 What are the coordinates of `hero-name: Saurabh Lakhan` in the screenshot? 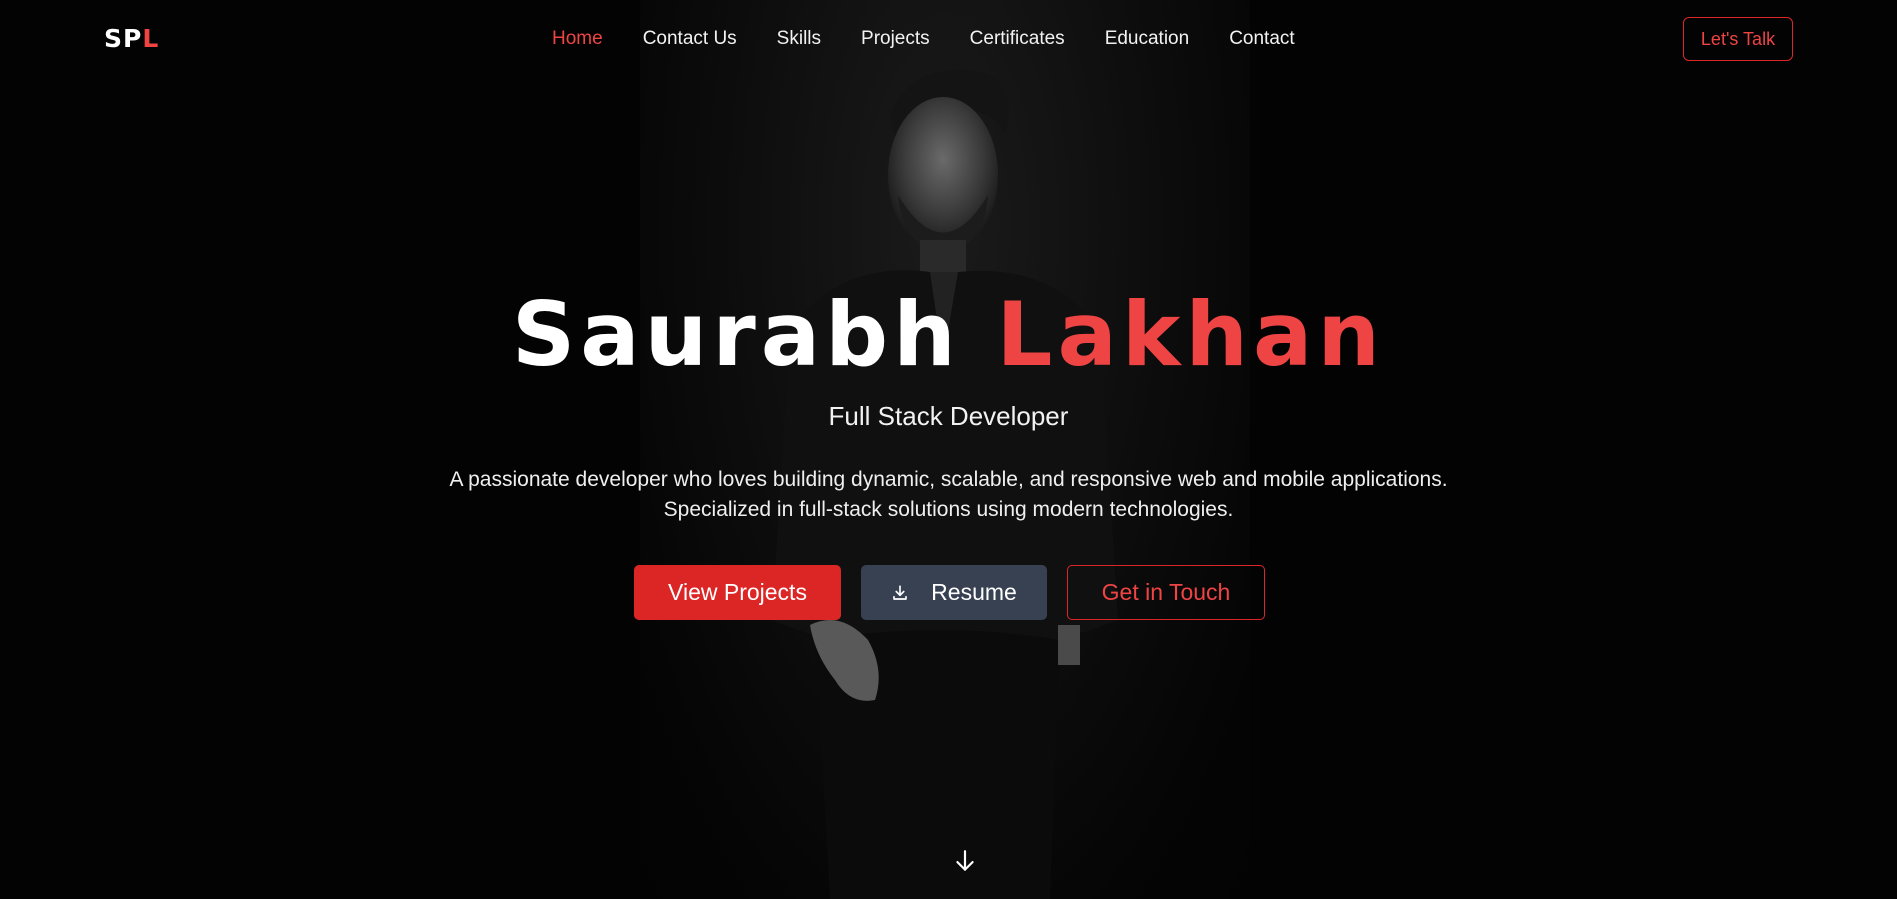 It's located at (948, 335).